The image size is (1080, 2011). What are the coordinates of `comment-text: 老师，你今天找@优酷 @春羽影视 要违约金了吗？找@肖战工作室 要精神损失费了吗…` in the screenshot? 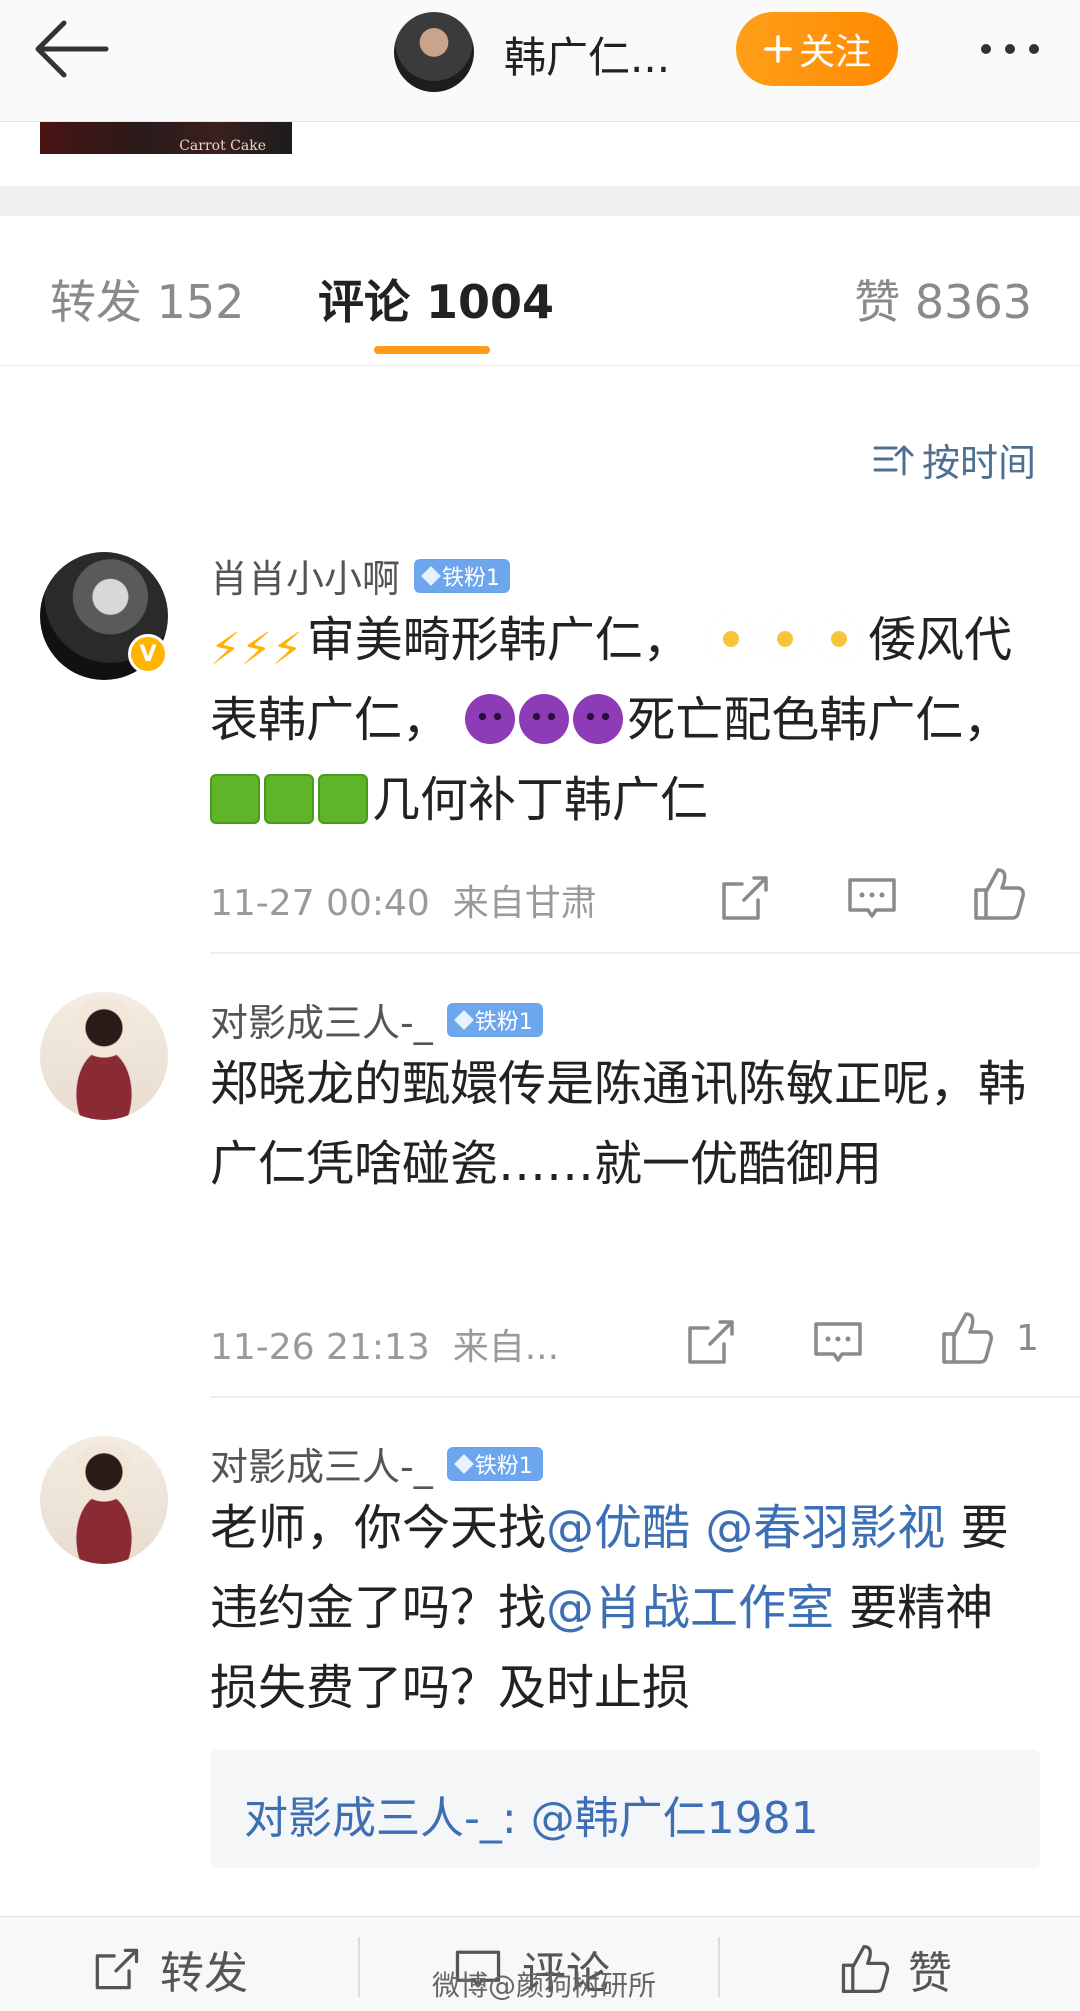 It's located at (625, 1608).